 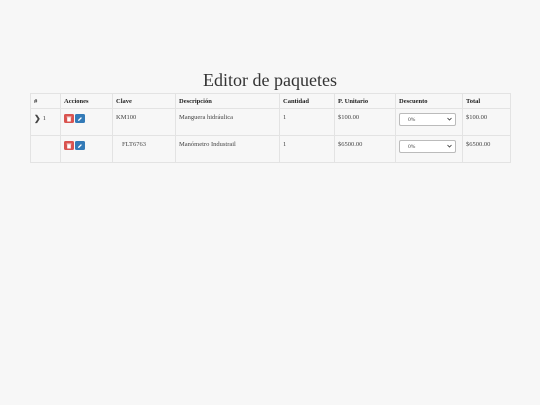 I want to click on row-number: 1, so click(x=44, y=118).